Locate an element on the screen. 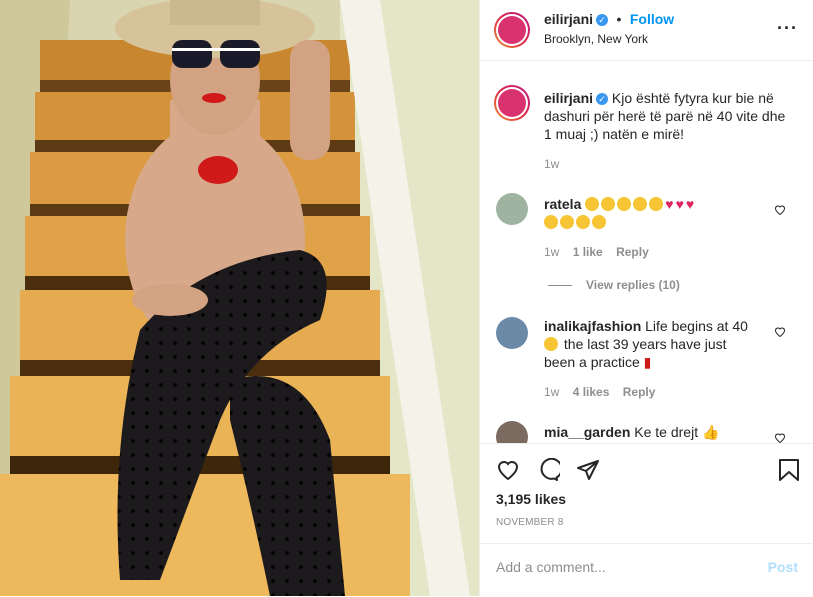 The width and height of the screenshot is (813, 597). comment-username: inalikajfashion is located at coordinates (592, 326).